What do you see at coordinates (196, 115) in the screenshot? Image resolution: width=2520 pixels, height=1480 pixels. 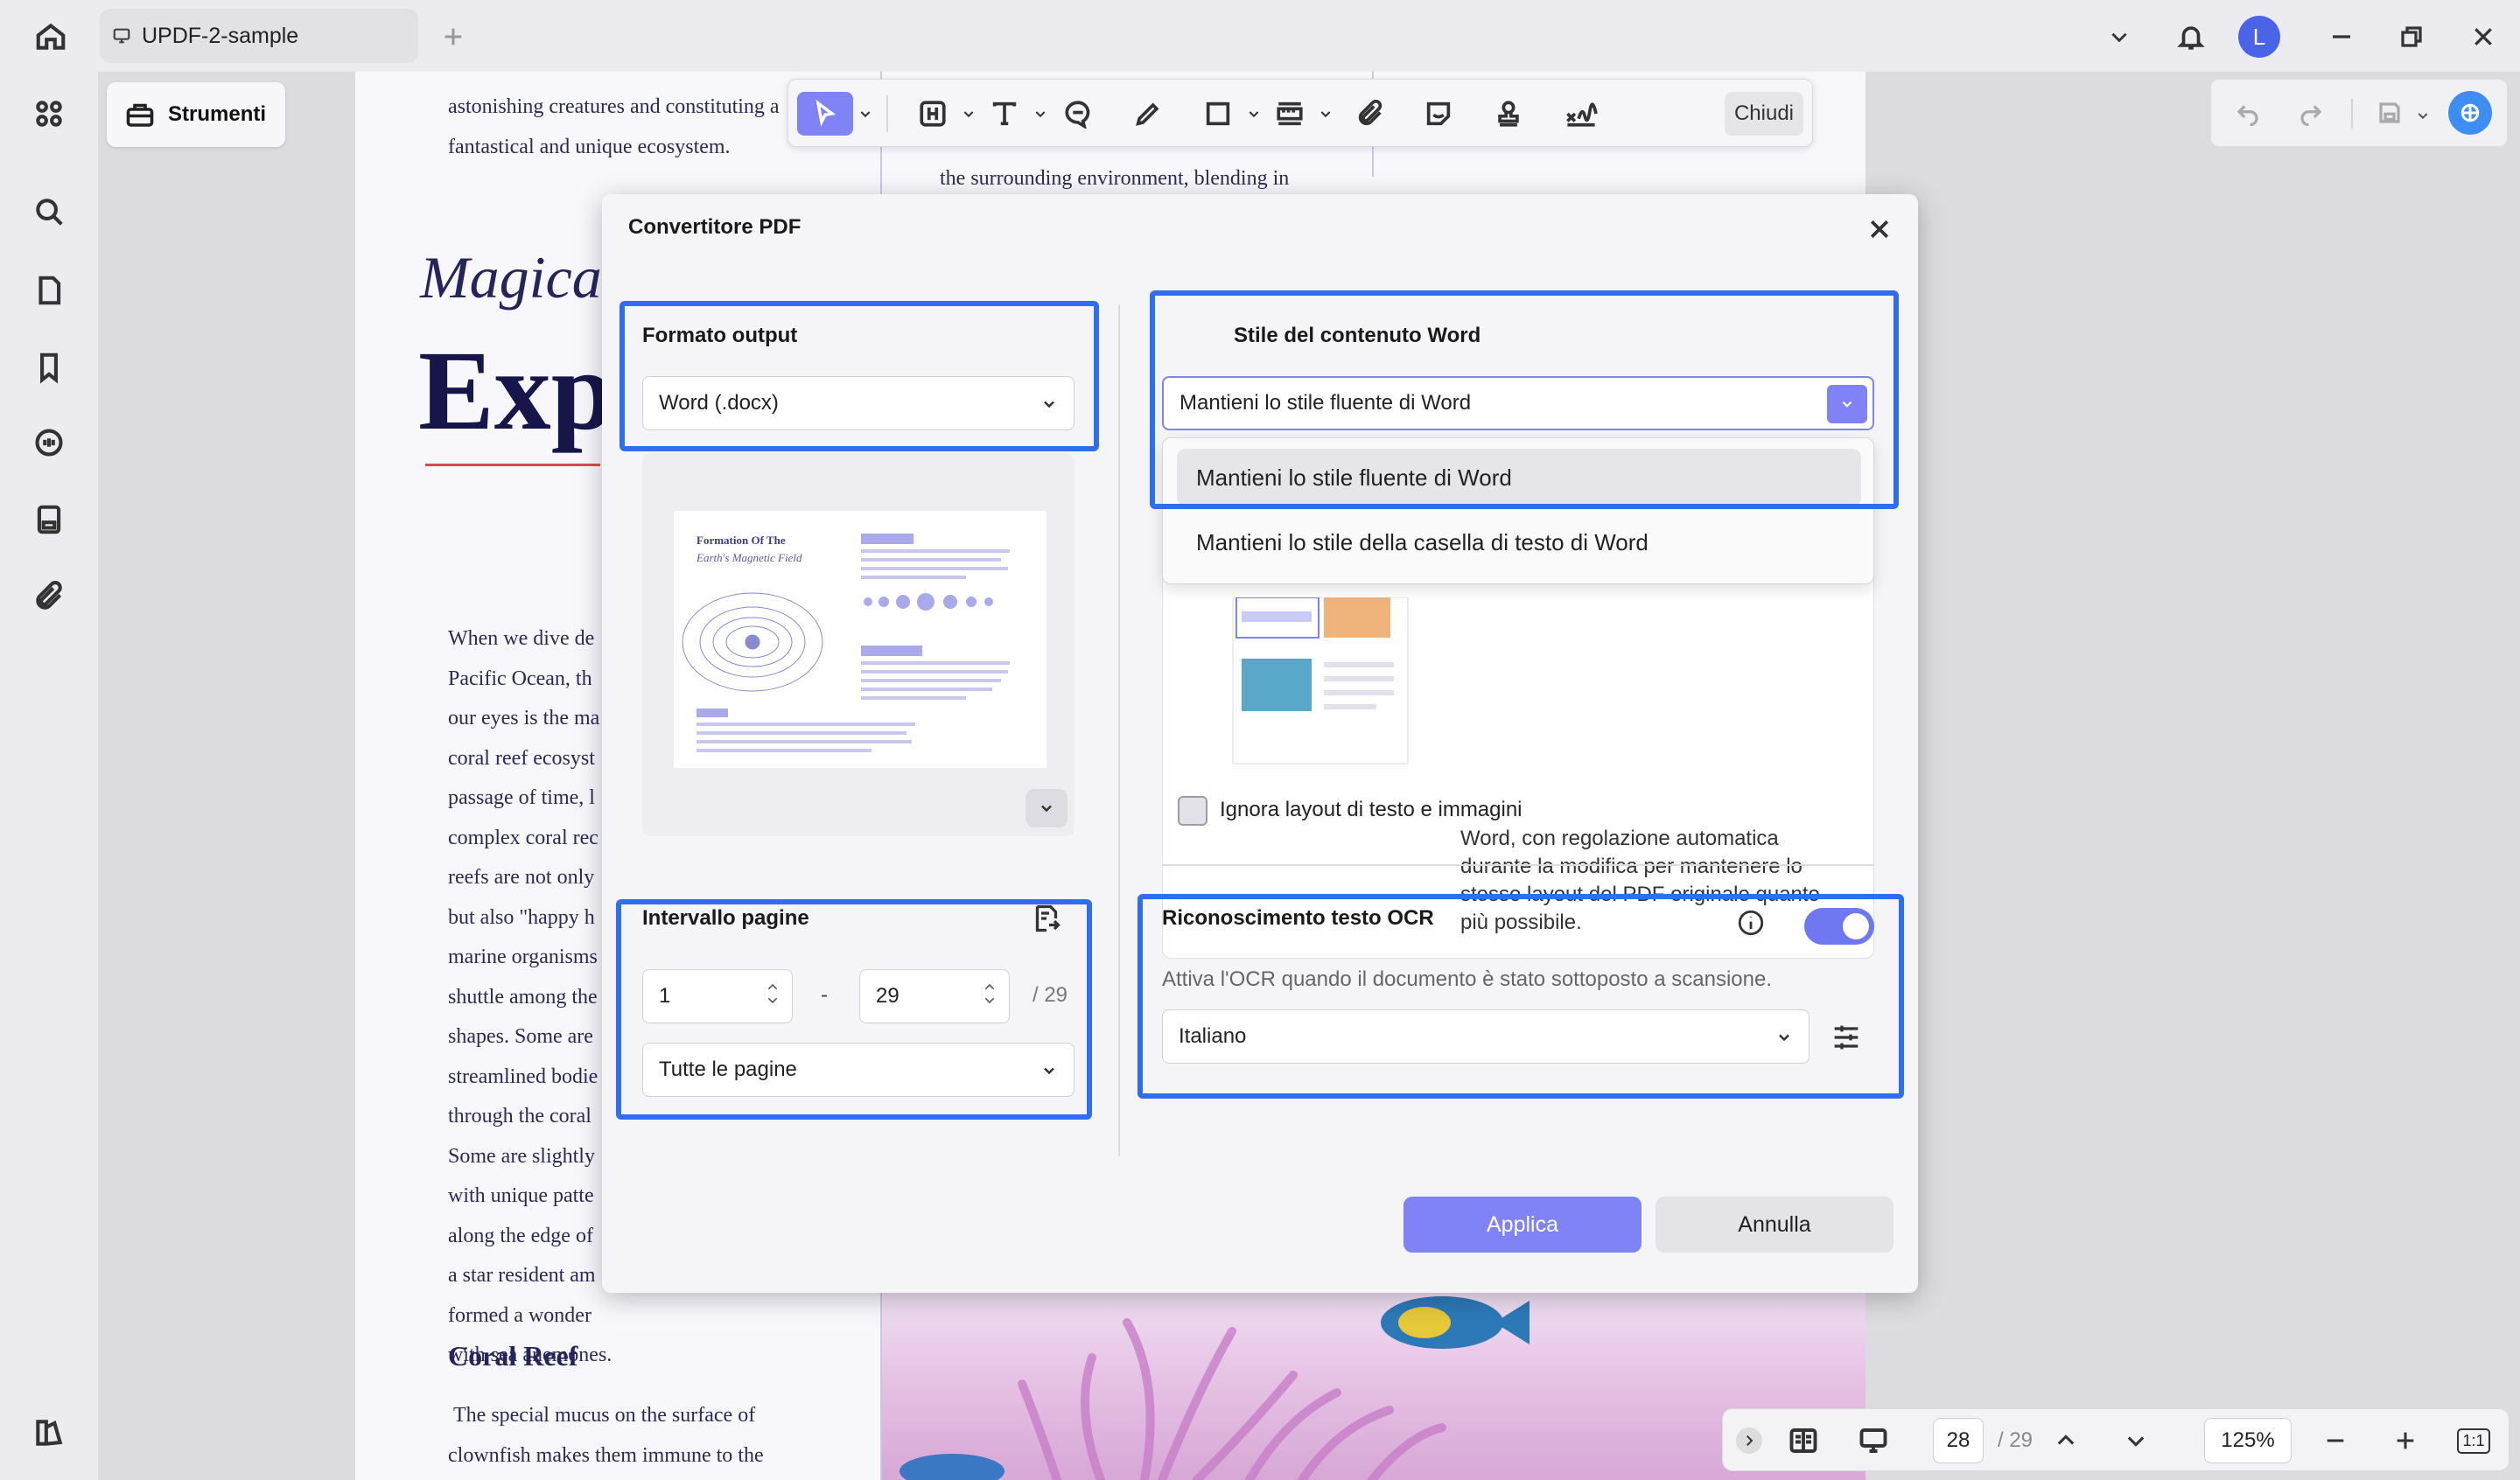 I see `tools-button: Strumenti` at bounding box center [196, 115].